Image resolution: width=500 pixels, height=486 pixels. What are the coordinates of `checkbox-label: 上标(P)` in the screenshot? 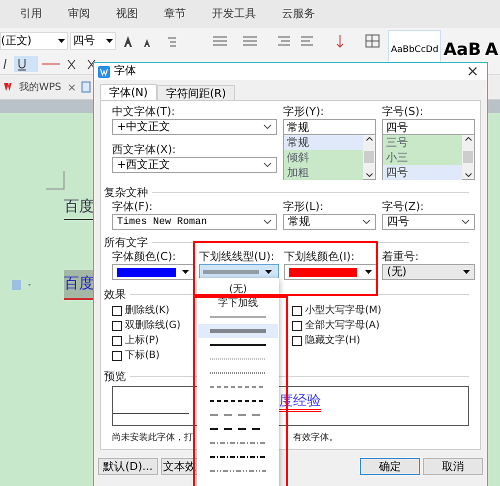 It's located at (142, 341).